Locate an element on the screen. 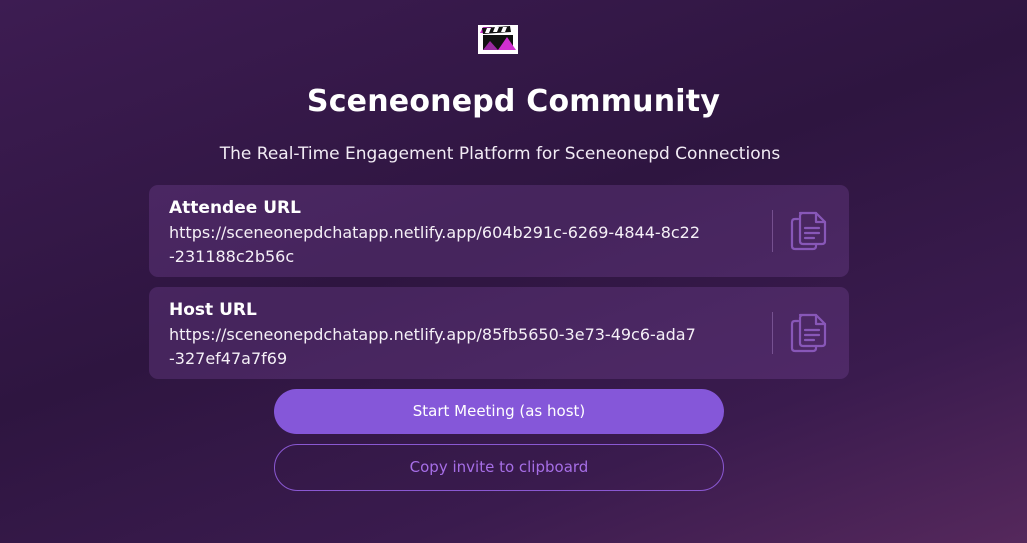  page-title: Sceneonepd Community is located at coordinates (513, 101).